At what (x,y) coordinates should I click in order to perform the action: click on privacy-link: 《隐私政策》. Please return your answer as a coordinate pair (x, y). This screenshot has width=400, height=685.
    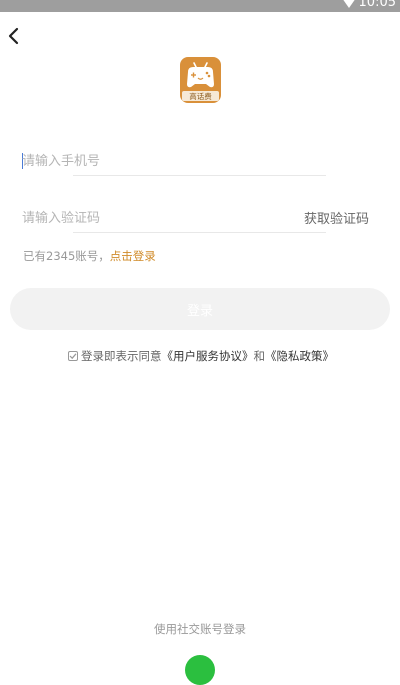
    Looking at the image, I should click on (299, 356).